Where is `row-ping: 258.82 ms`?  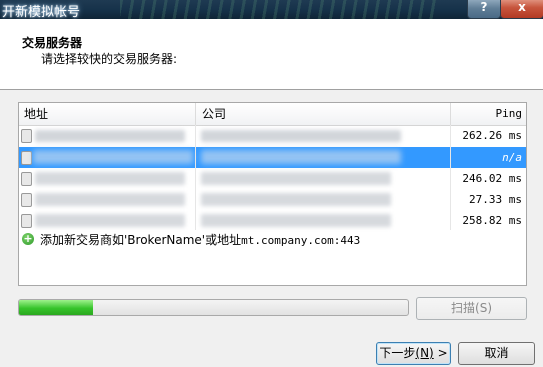
row-ping: 258.82 ms is located at coordinates (492, 220).